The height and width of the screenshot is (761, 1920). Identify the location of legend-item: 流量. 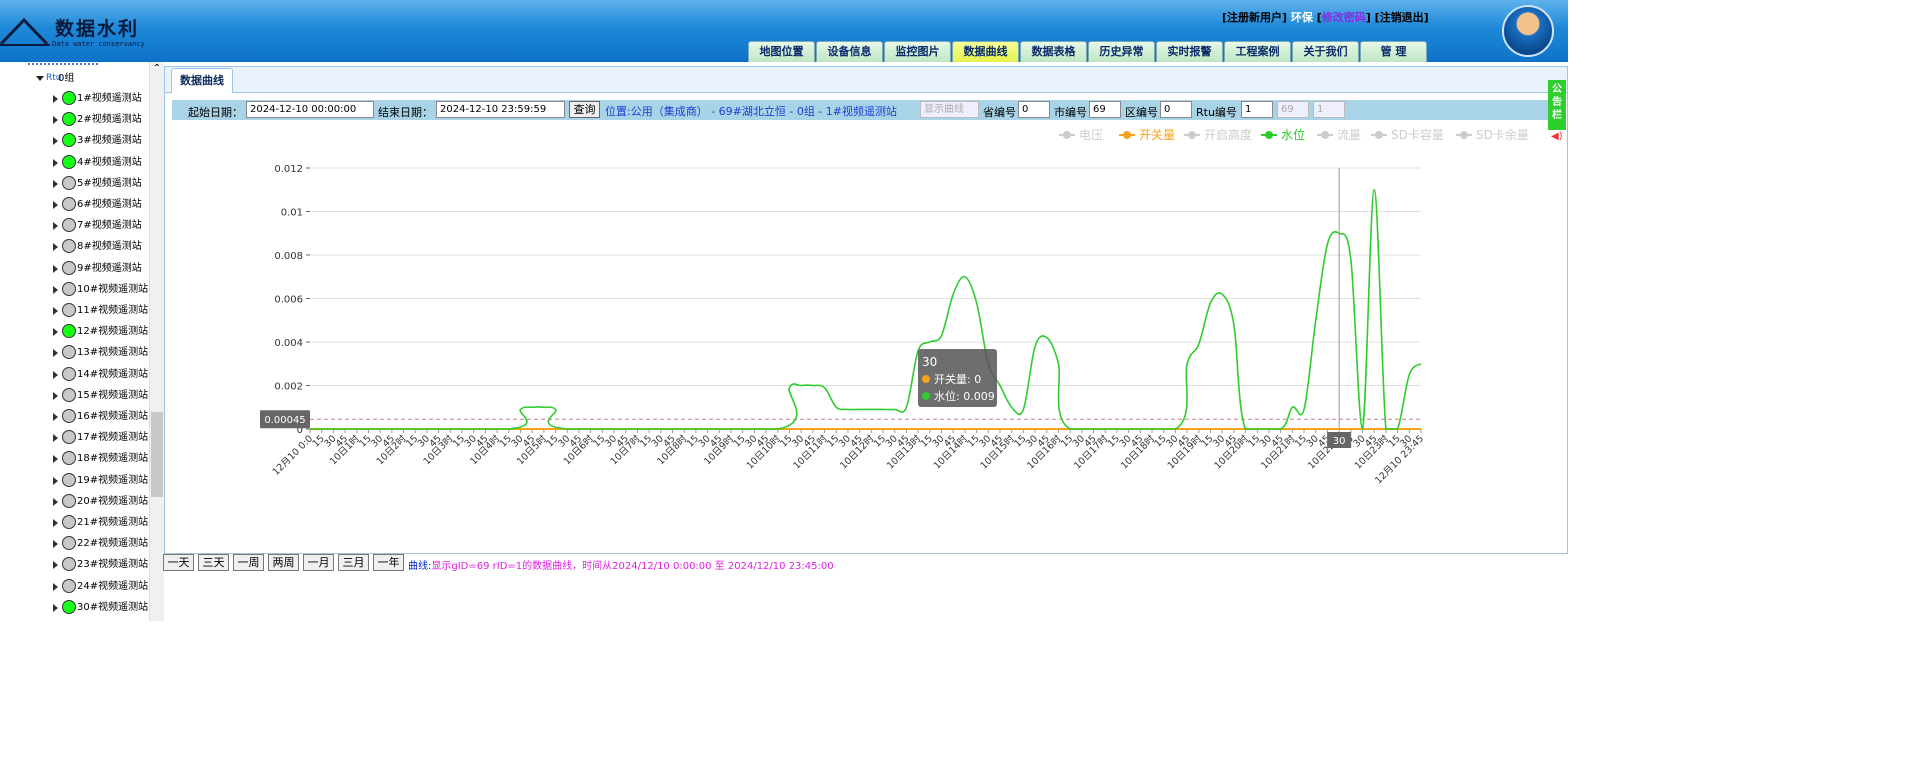
(1349, 135).